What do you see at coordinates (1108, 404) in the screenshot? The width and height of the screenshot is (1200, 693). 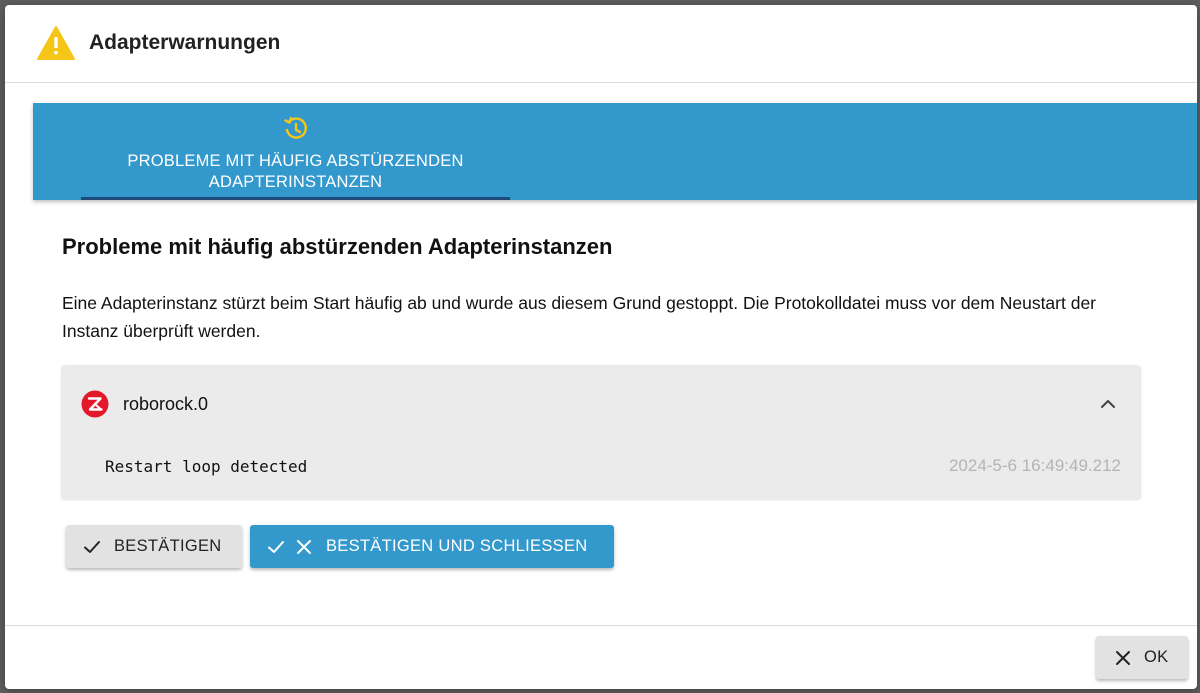 I see `chevron-up-icon` at bounding box center [1108, 404].